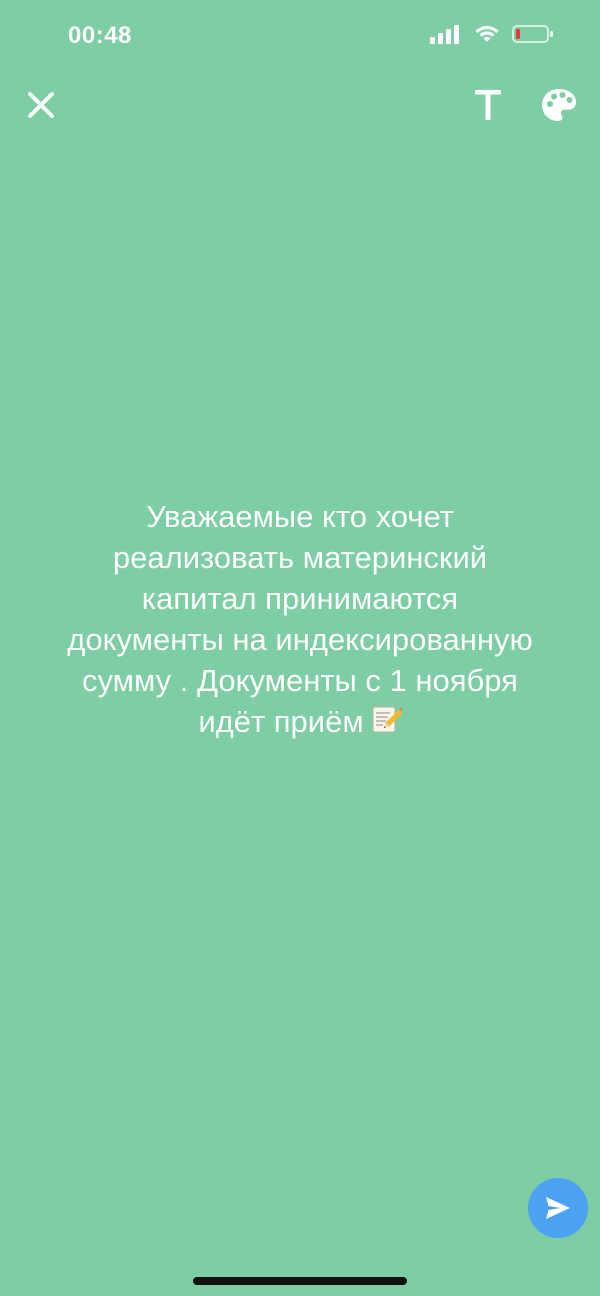 The width and height of the screenshot is (600, 1296). I want to click on status-bar-icons, so click(492, 36).